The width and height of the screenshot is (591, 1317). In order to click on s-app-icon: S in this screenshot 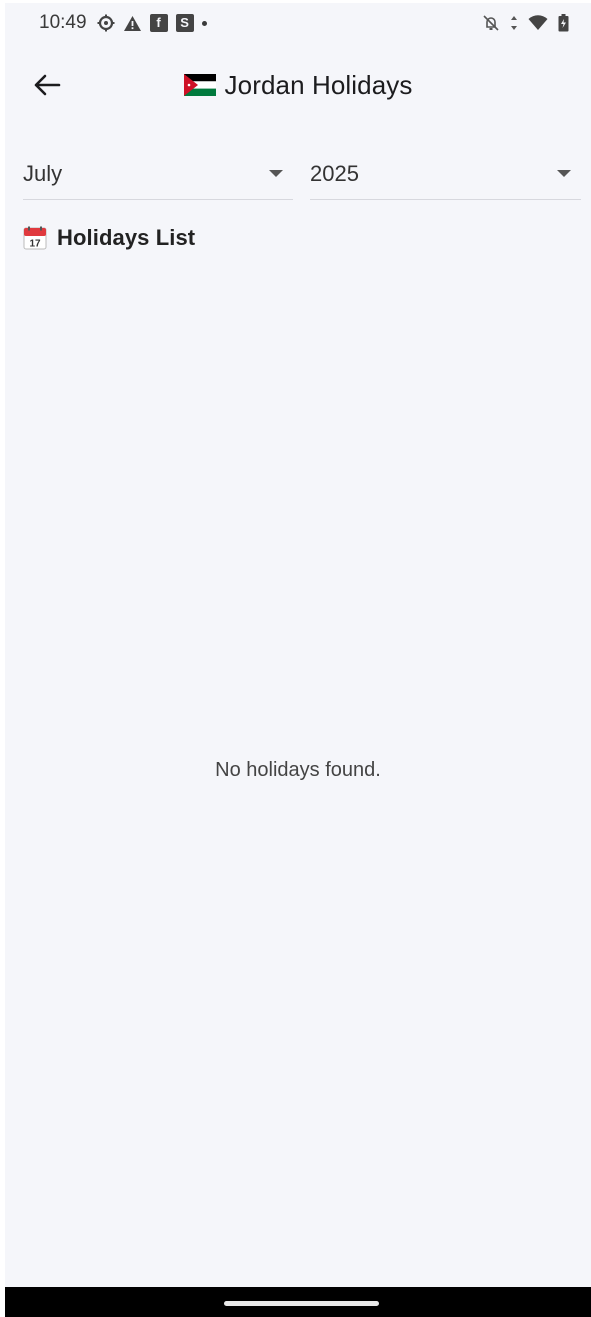, I will do `click(184, 23)`.